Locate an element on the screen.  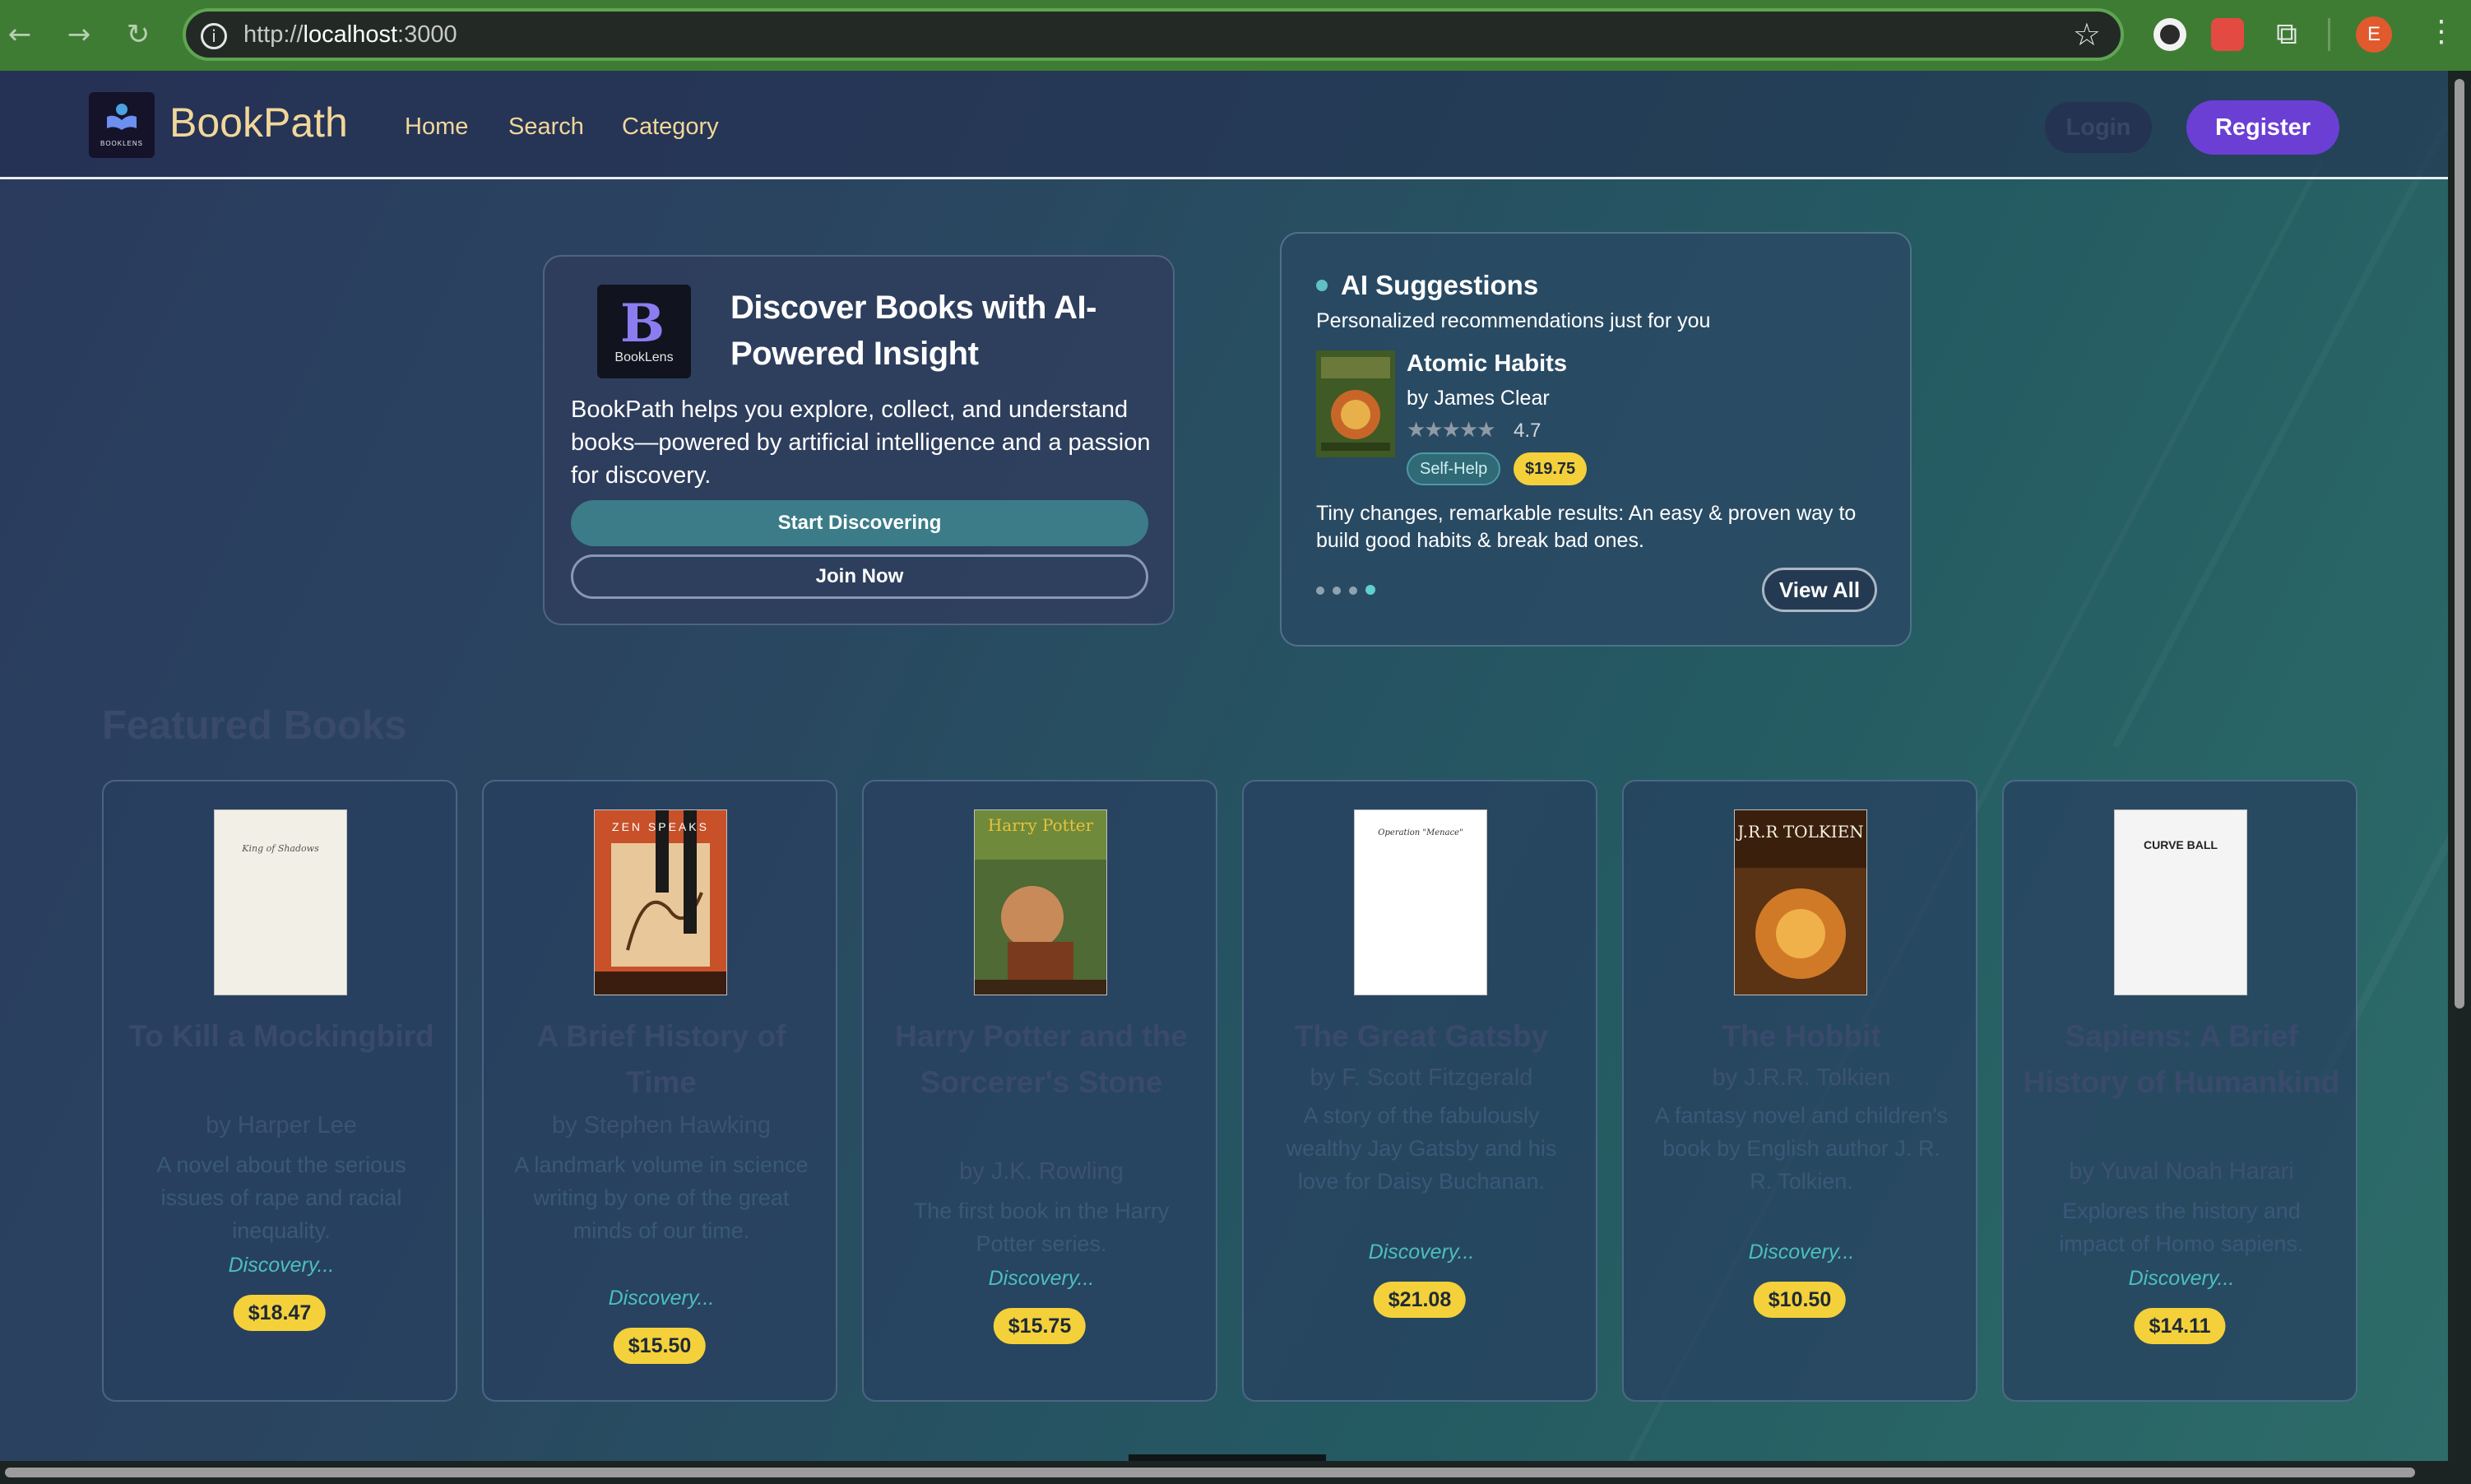
brand-name: BookPath is located at coordinates (258, 122).